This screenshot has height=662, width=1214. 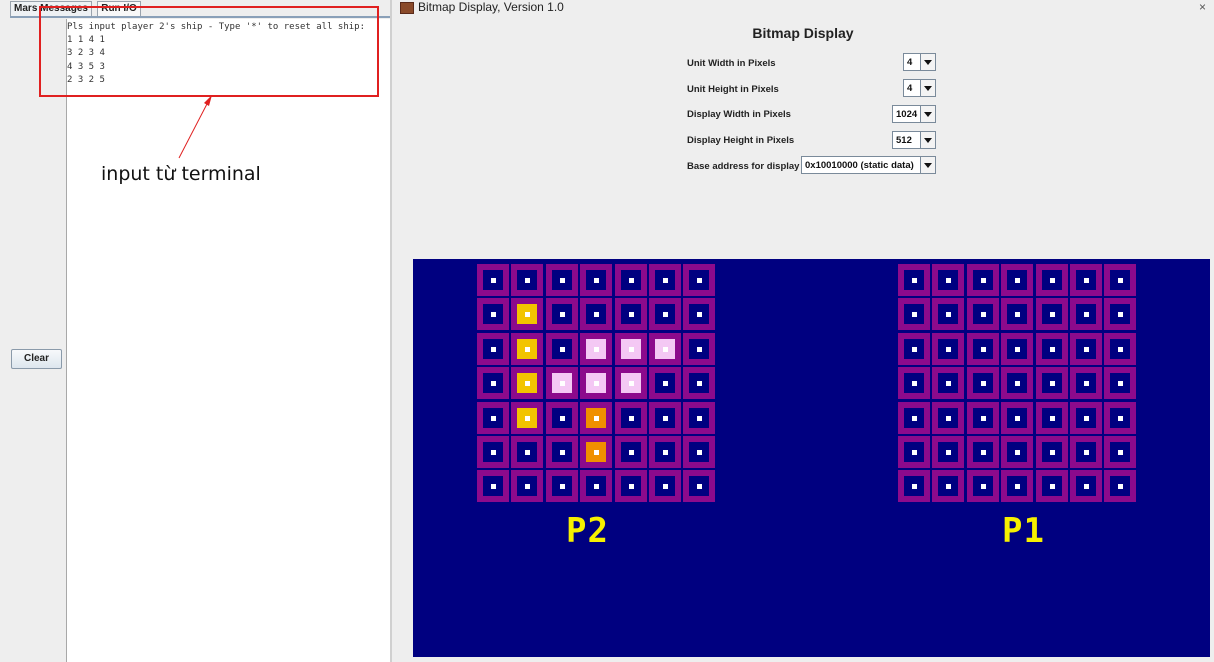 I want to click on base-address-select: 0x10010000 (static data), so click(x=868, y=165).